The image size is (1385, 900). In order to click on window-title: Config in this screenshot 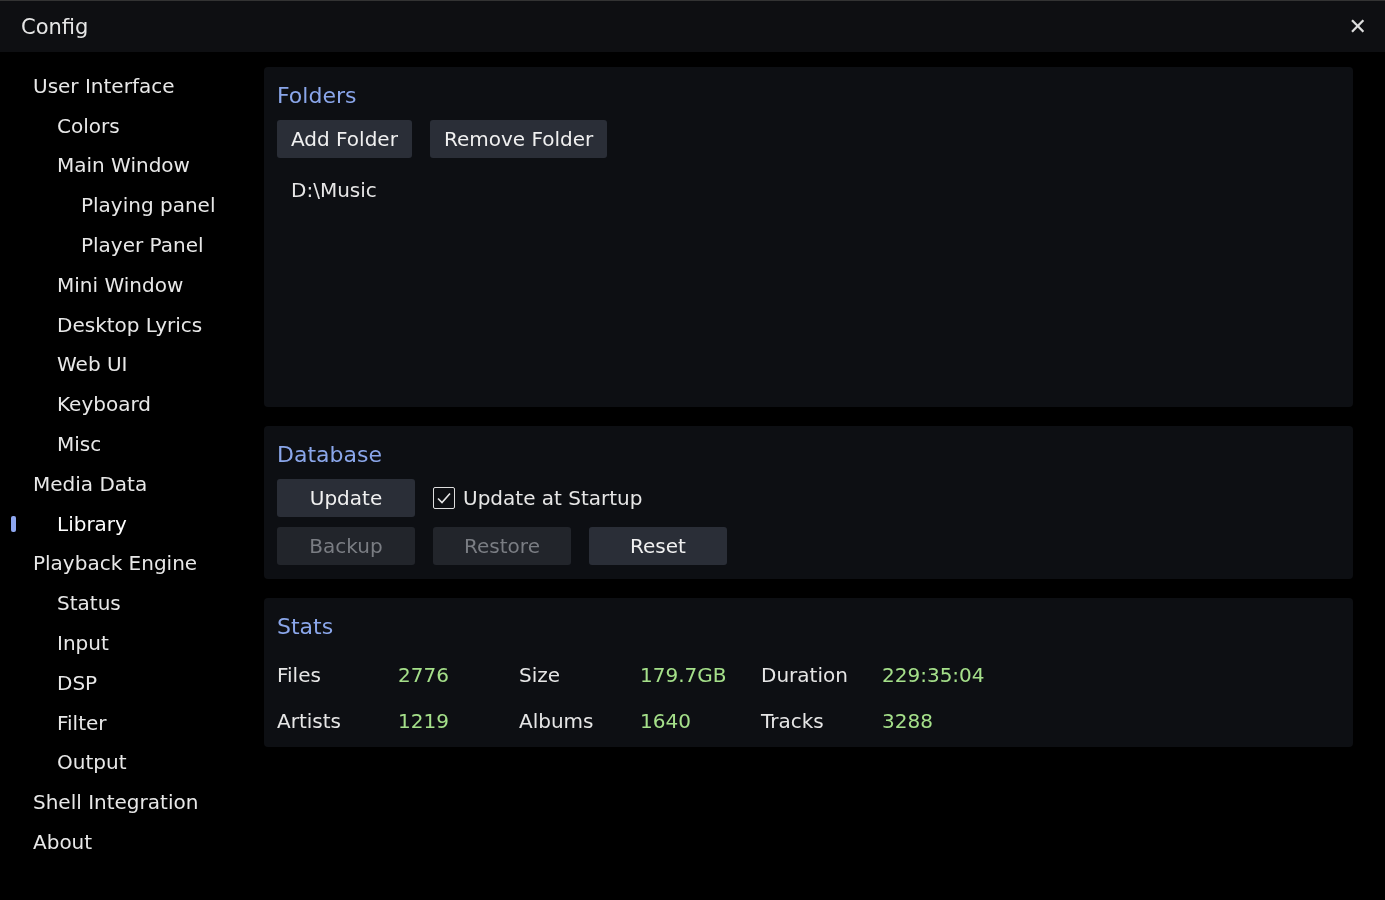, I will do `click(55, 26)`.